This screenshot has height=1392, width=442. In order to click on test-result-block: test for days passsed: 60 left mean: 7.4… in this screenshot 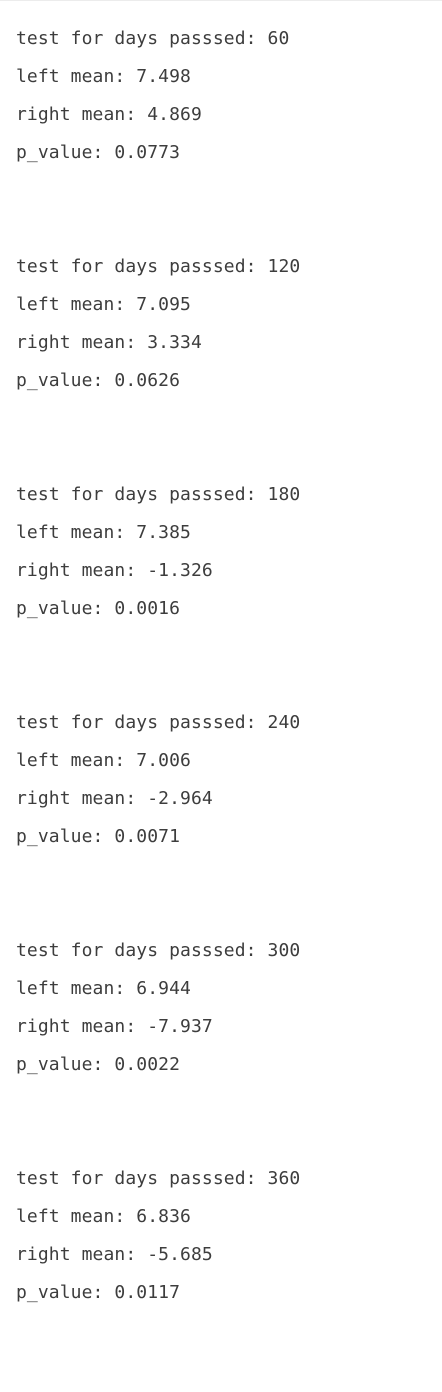, I will do `click(226, 100)`.